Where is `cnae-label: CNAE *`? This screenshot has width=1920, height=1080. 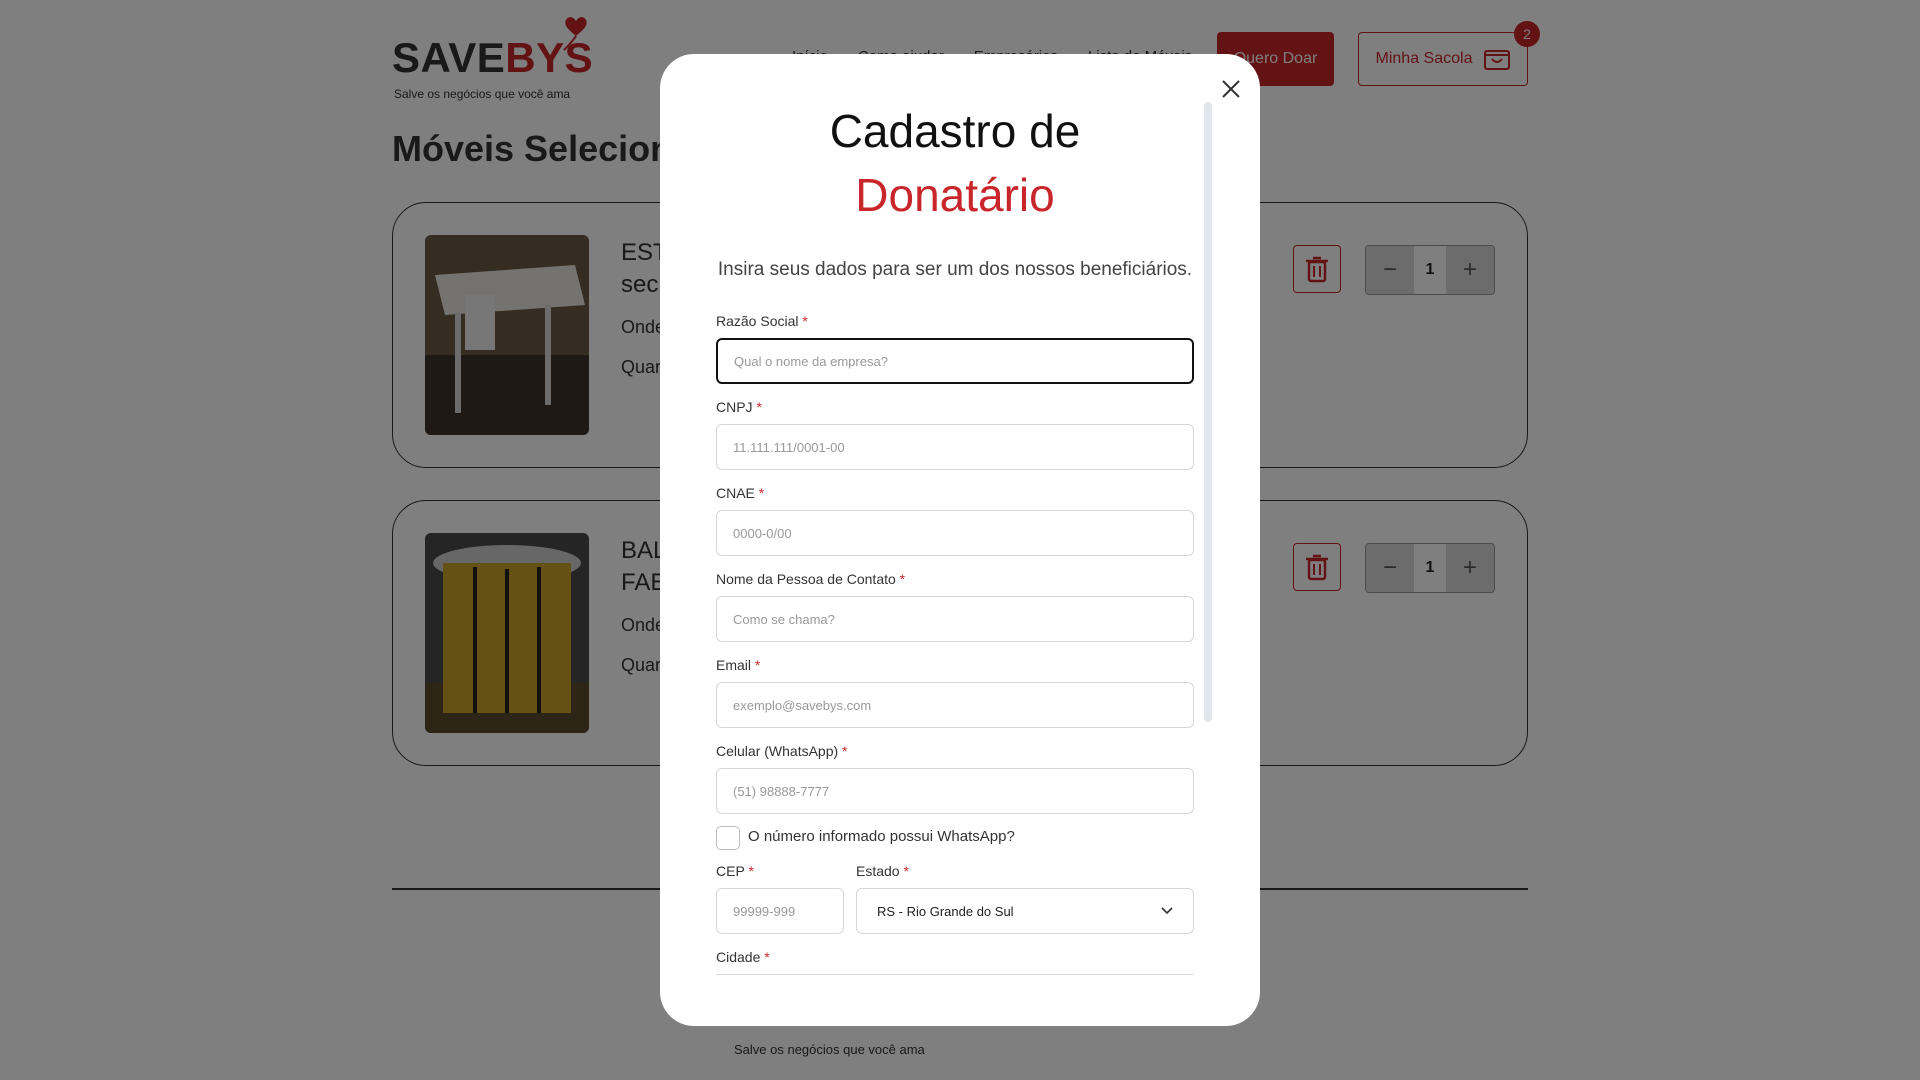 cnae-label: CNAE * is located at coordinates (740, 493).